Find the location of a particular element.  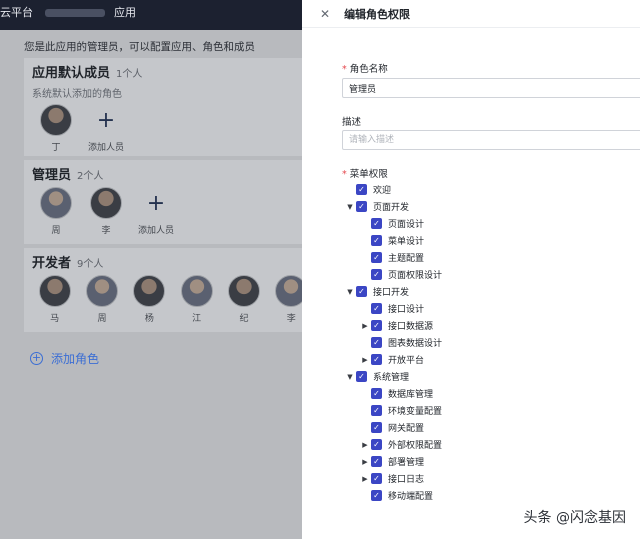

member-name: 江 is located at coordinates (197, 319).